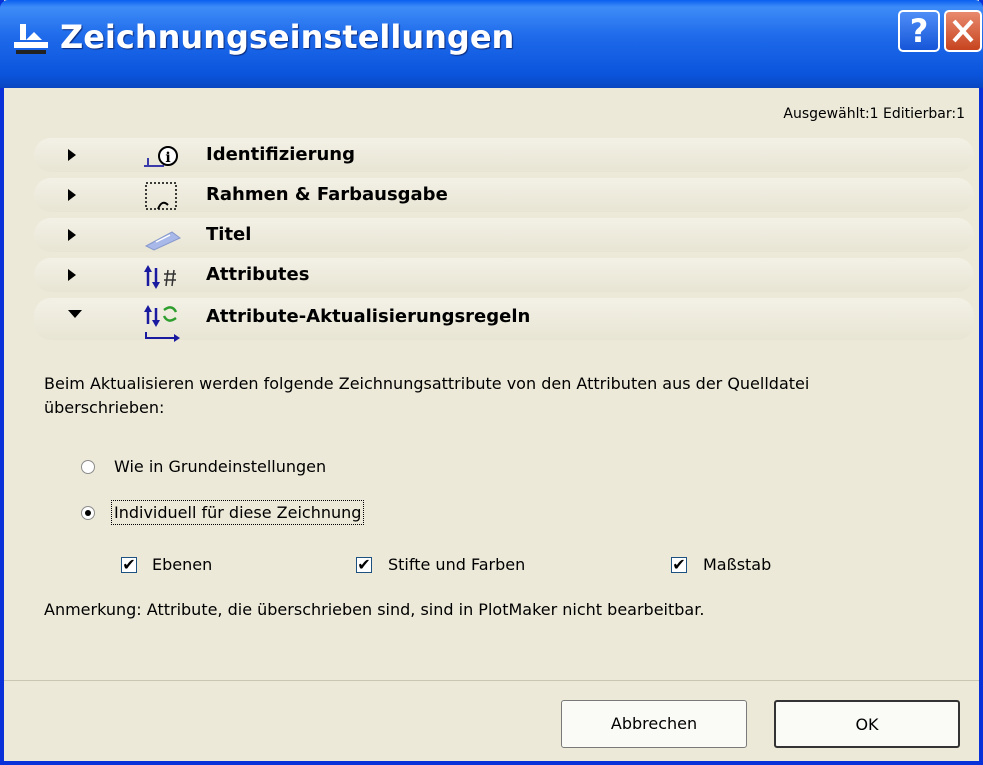 This screenshot has width=983, height=765. I want to click on frame-icon, so click(161, 196).